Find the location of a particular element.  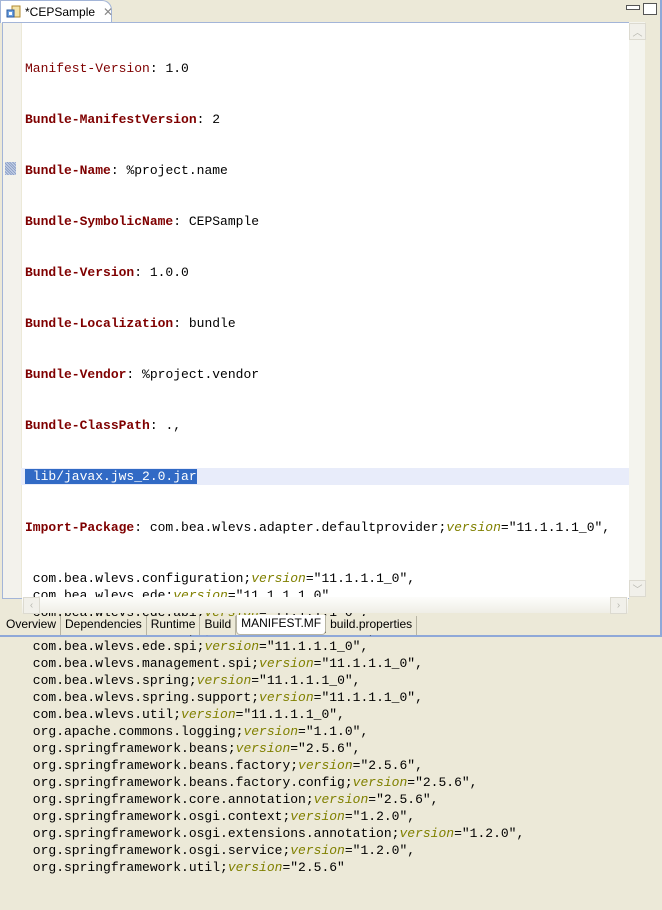

chevron-down-icon: ﹀ is located at coordinates (637, 588).